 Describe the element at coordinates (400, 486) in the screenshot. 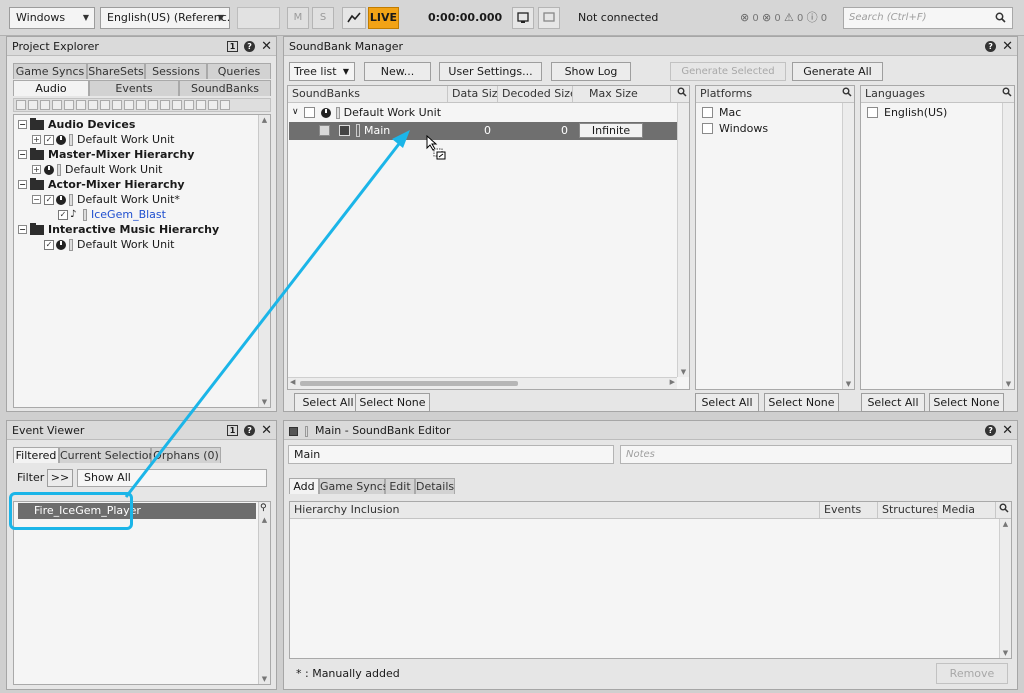

I see `tab-edit: Edit` at that location.